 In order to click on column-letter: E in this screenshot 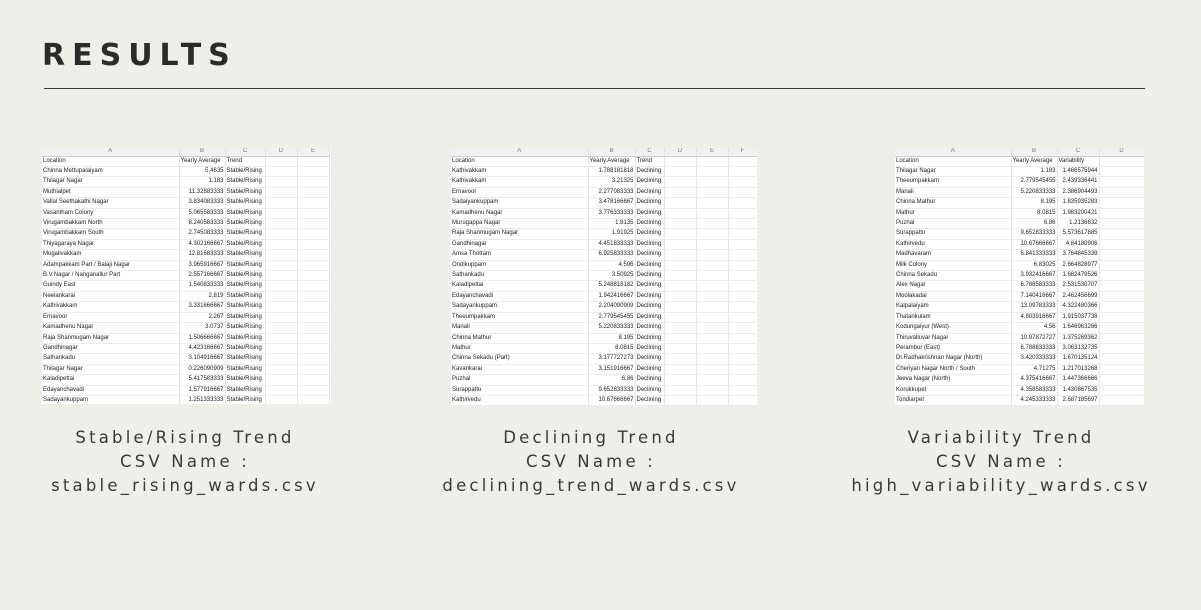, I will do `click(313, 152)`.